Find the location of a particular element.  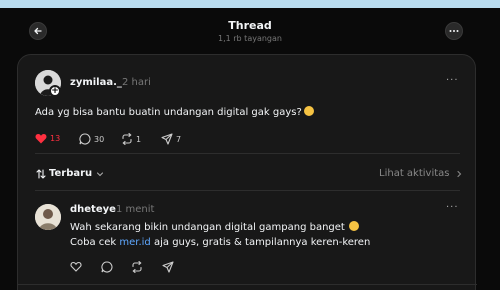

header-more-button is located at coordinates (454, 31).